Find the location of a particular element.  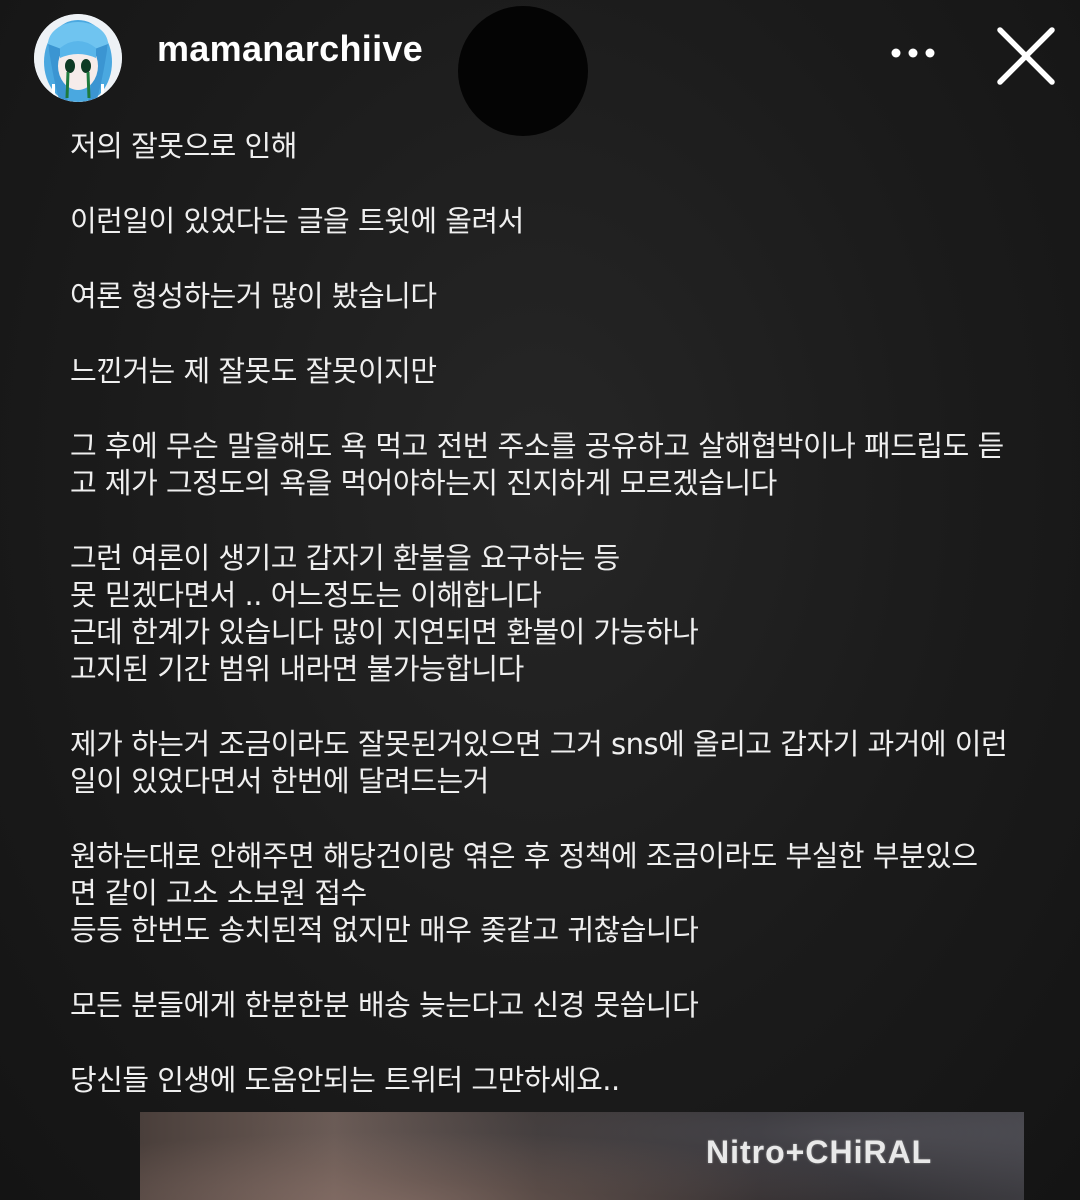

text-line: 고 제가 그정도의 욕을 먹어야하는지 진지하게 모르겠습니다 is located at coordinates (423, 483).